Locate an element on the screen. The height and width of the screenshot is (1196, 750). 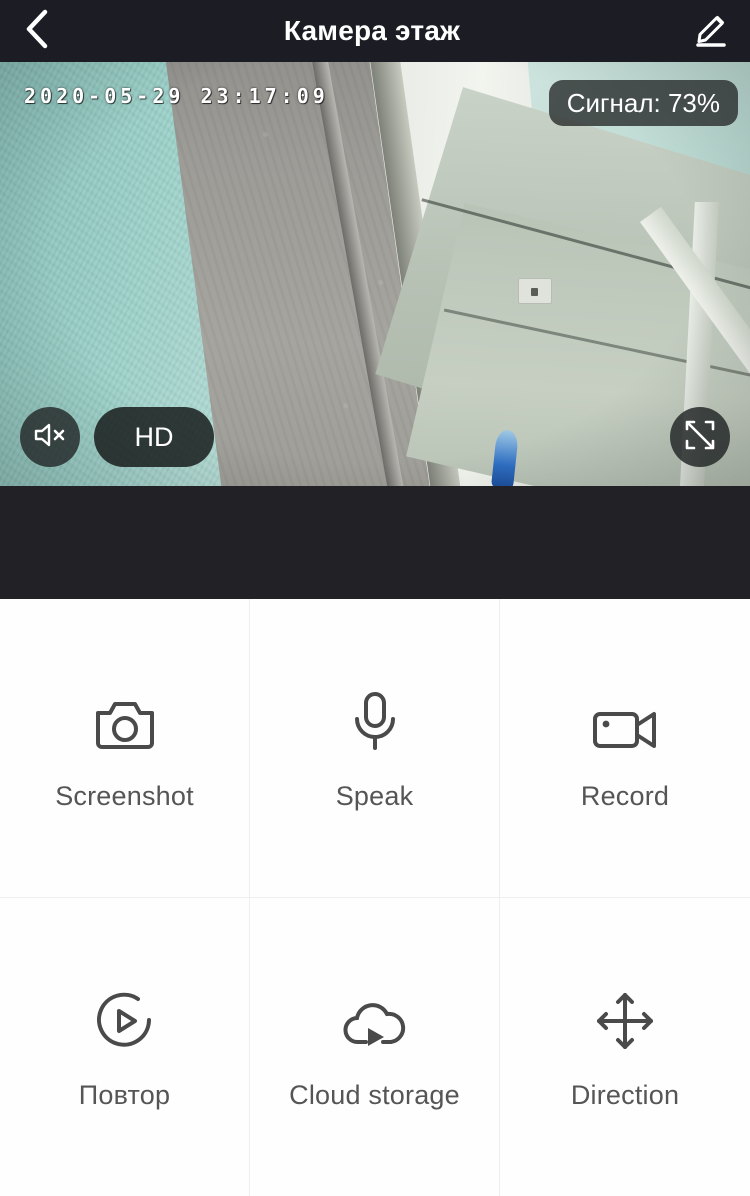
action-record: Record is located at coordinates (625, 748).